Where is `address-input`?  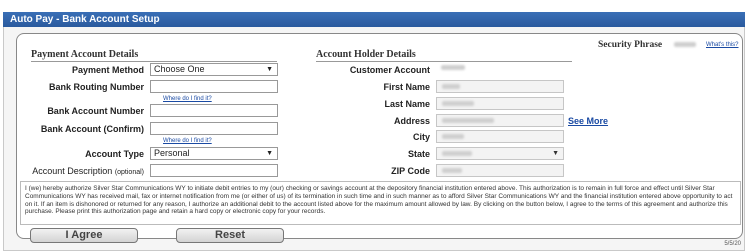 address-input is located at coordinates (500, 120).